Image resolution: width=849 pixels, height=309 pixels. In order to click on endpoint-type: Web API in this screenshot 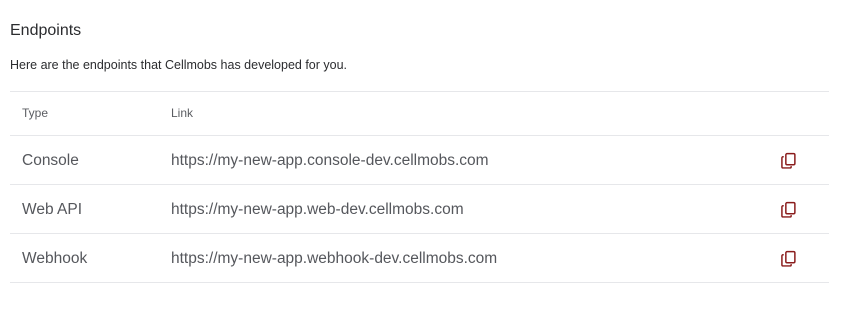, I will do `click(52, 209)`.